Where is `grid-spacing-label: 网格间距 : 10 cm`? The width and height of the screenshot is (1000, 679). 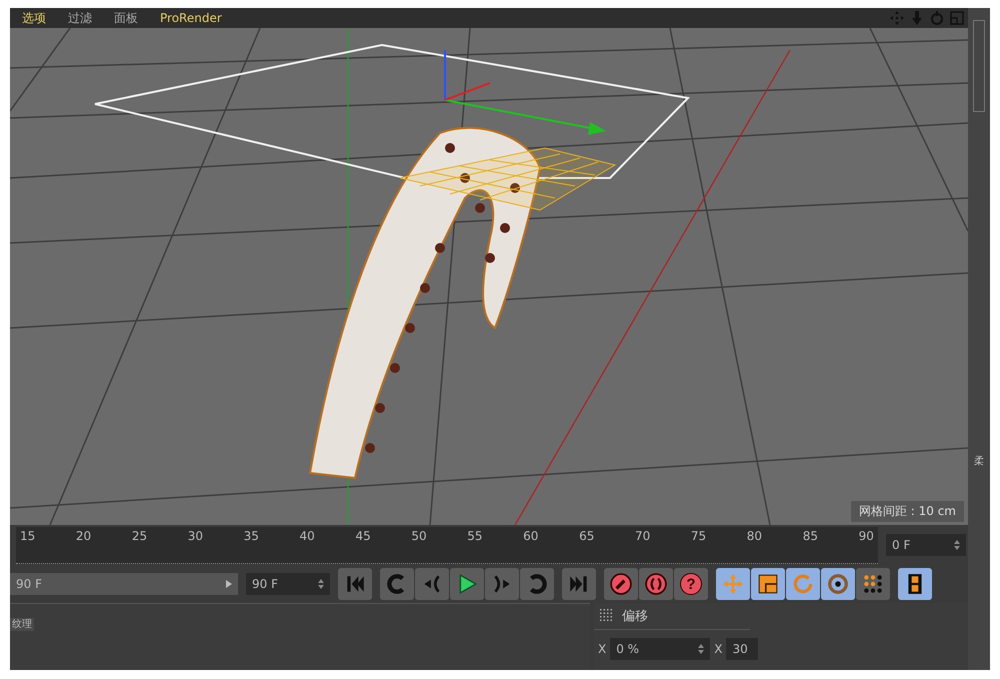
grid-spacing-label: 网格间距 : 10 cm is located at coordinates (907, 511).